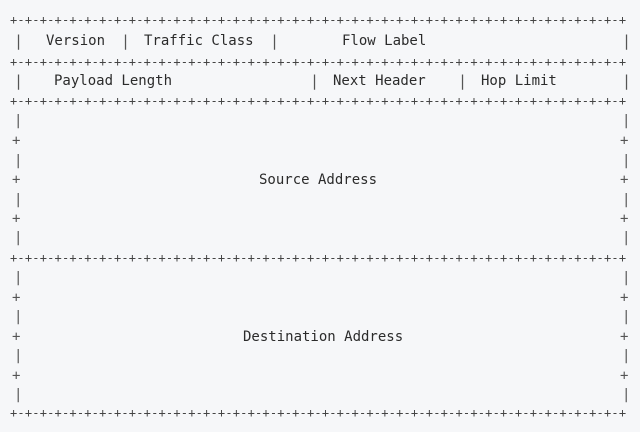 This screenshot has width=640, height=432. I want to click on field-payload-length: Payload Length, so click(113, 81).